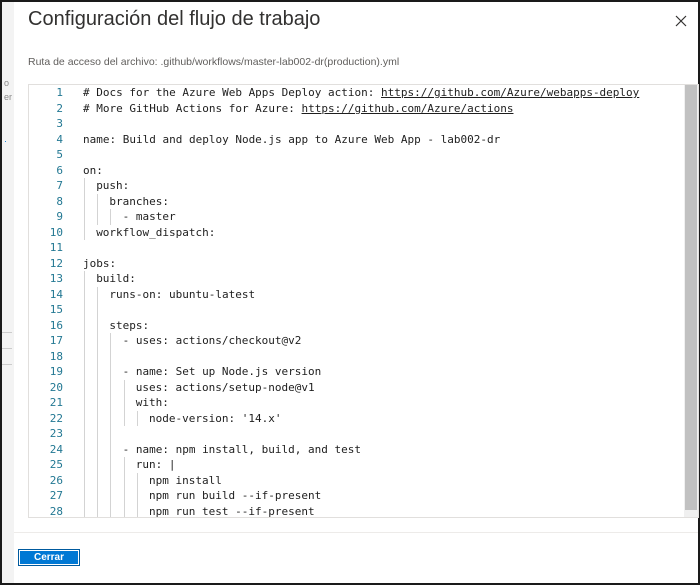 This screenshot has width=700, height=585. What do you see at coordinates (59, 139) in the screenshot?
I see `line-number: 4` at bounding box center [59, 139].